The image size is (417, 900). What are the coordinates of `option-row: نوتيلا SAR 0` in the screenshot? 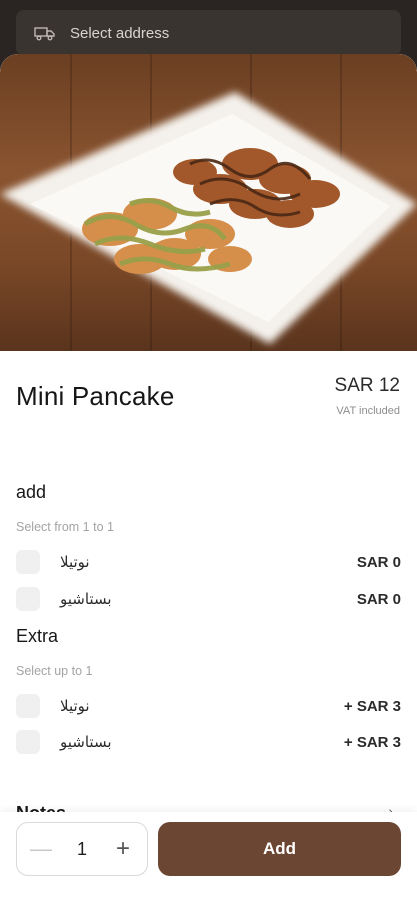 It's located at (208, 562).